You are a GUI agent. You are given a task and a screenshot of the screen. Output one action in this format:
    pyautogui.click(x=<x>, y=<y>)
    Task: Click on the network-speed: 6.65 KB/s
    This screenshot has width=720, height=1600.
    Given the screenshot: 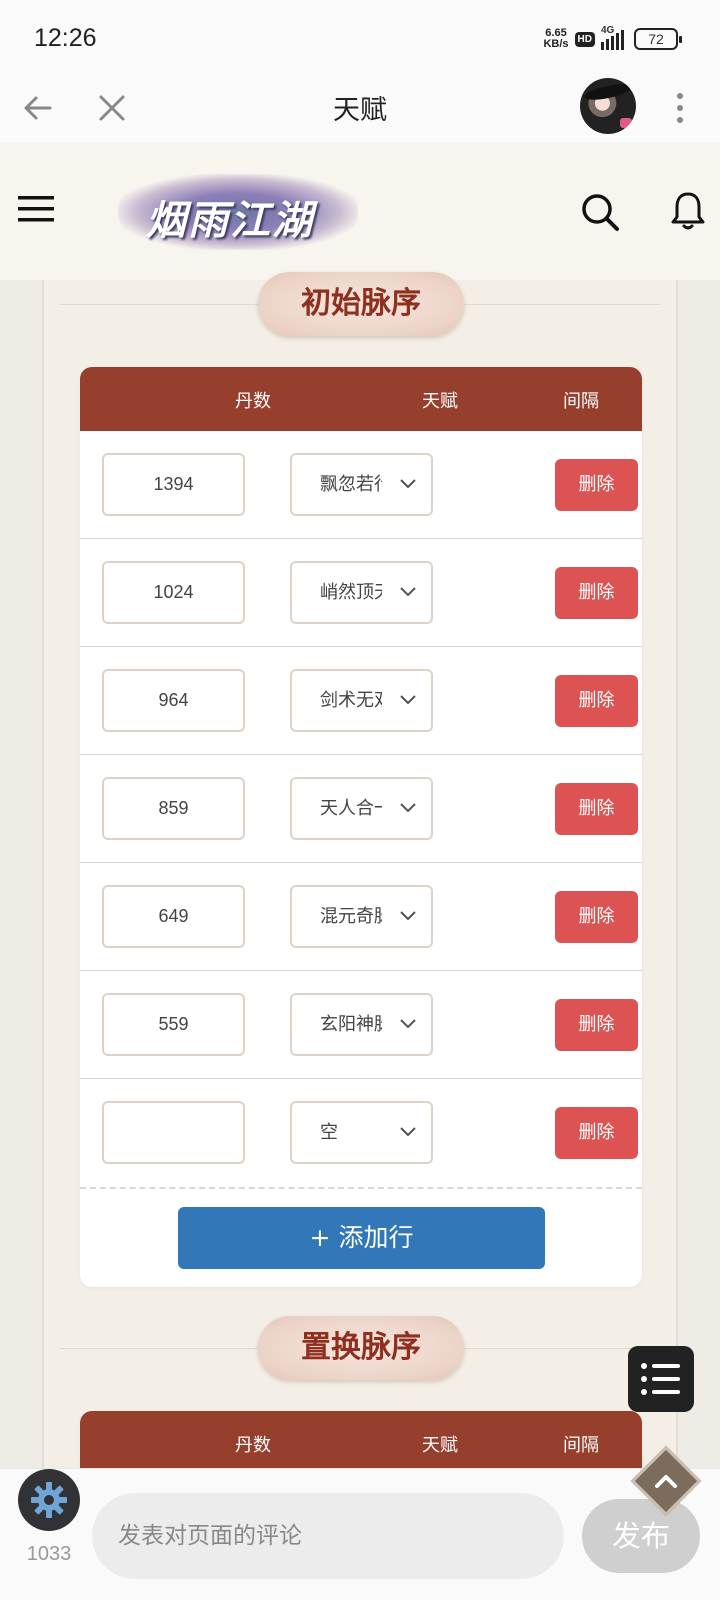 What is the action you would take?
    pyautogui.click(x=555, y=39)
    